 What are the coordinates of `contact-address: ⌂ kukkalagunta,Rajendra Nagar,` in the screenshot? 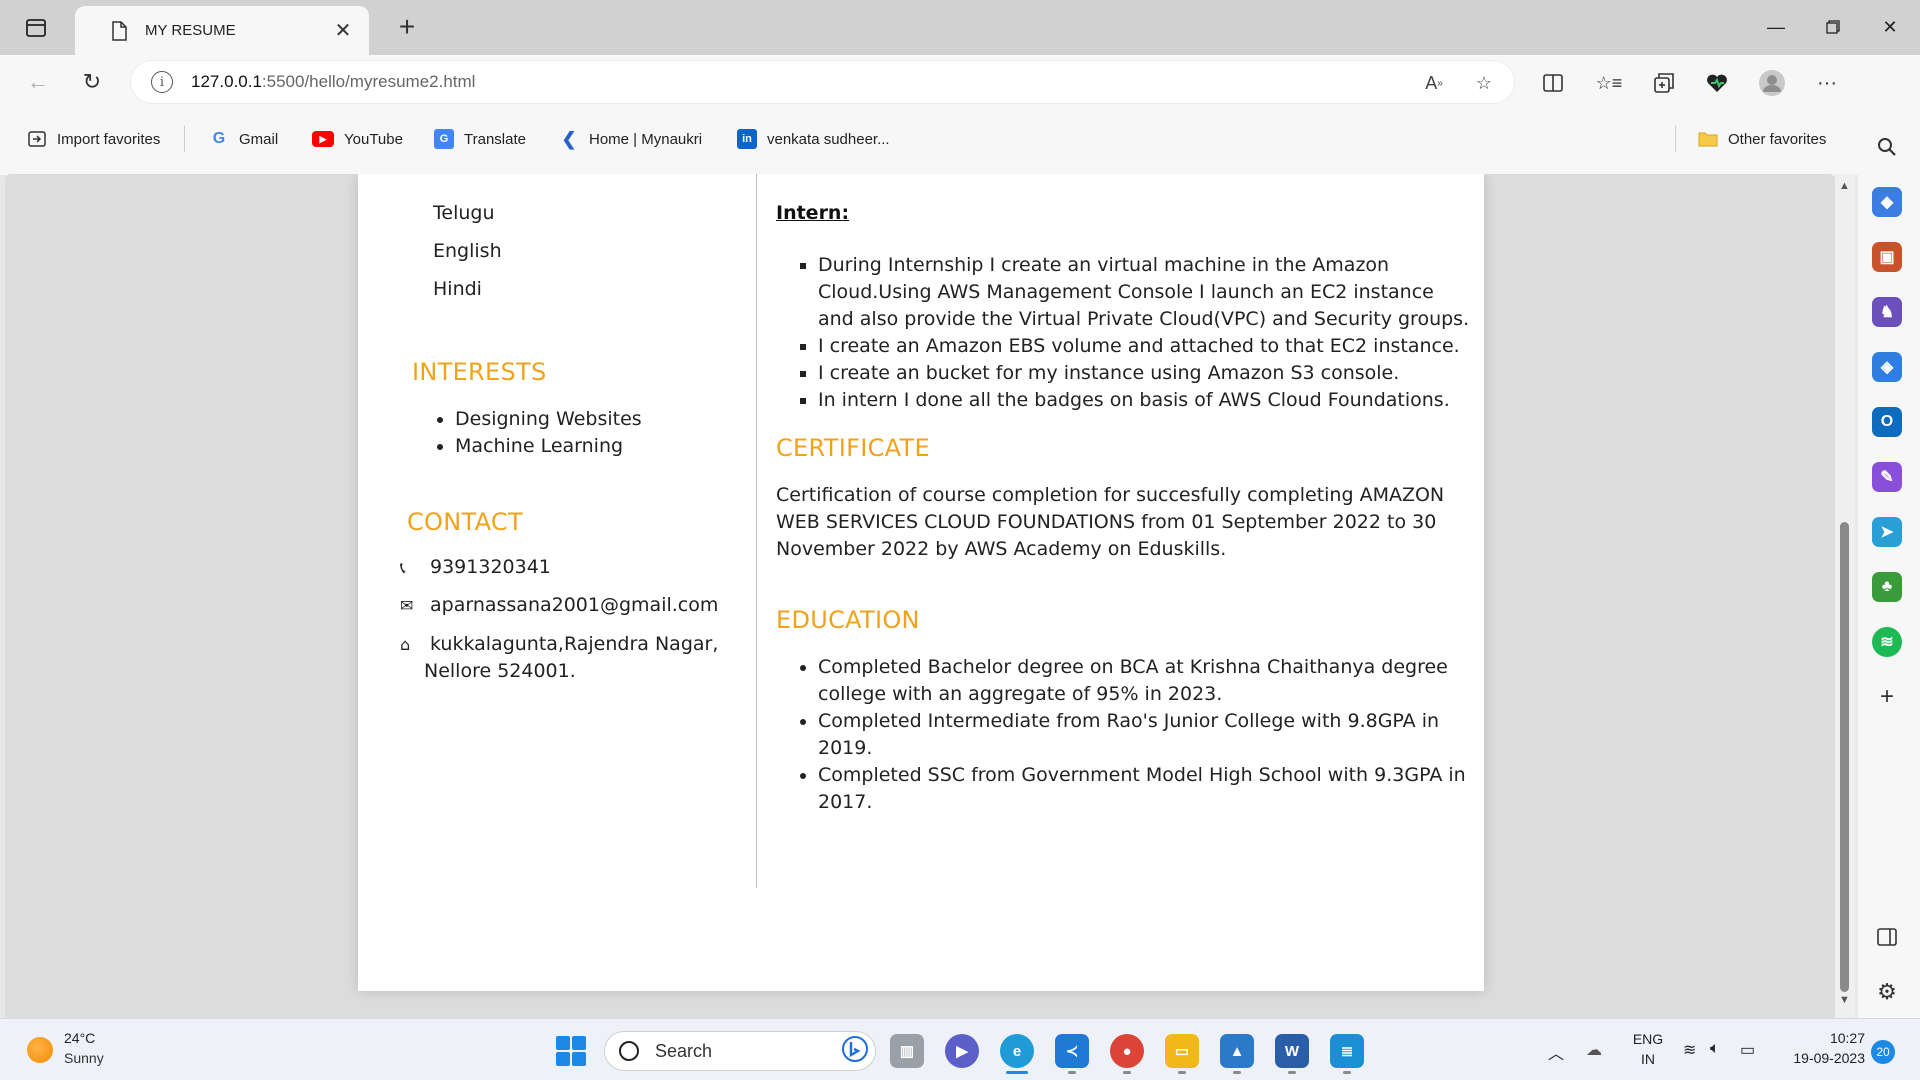 It's located at (559, 644).